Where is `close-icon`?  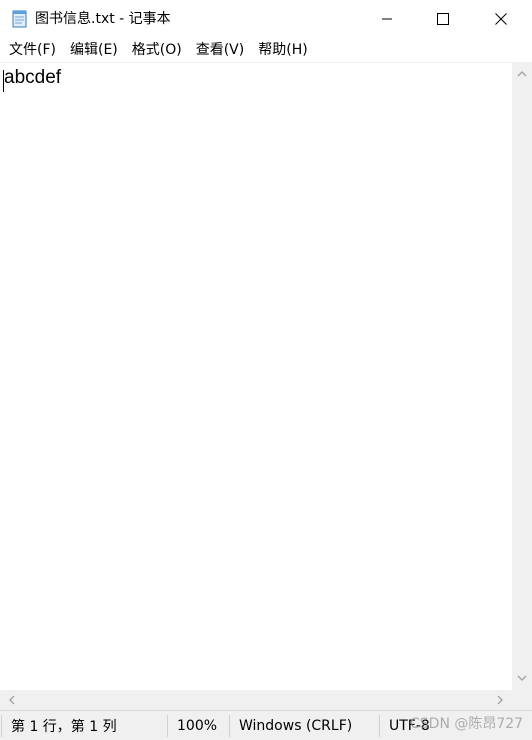
close-icon is located at coordinates (501, 19).